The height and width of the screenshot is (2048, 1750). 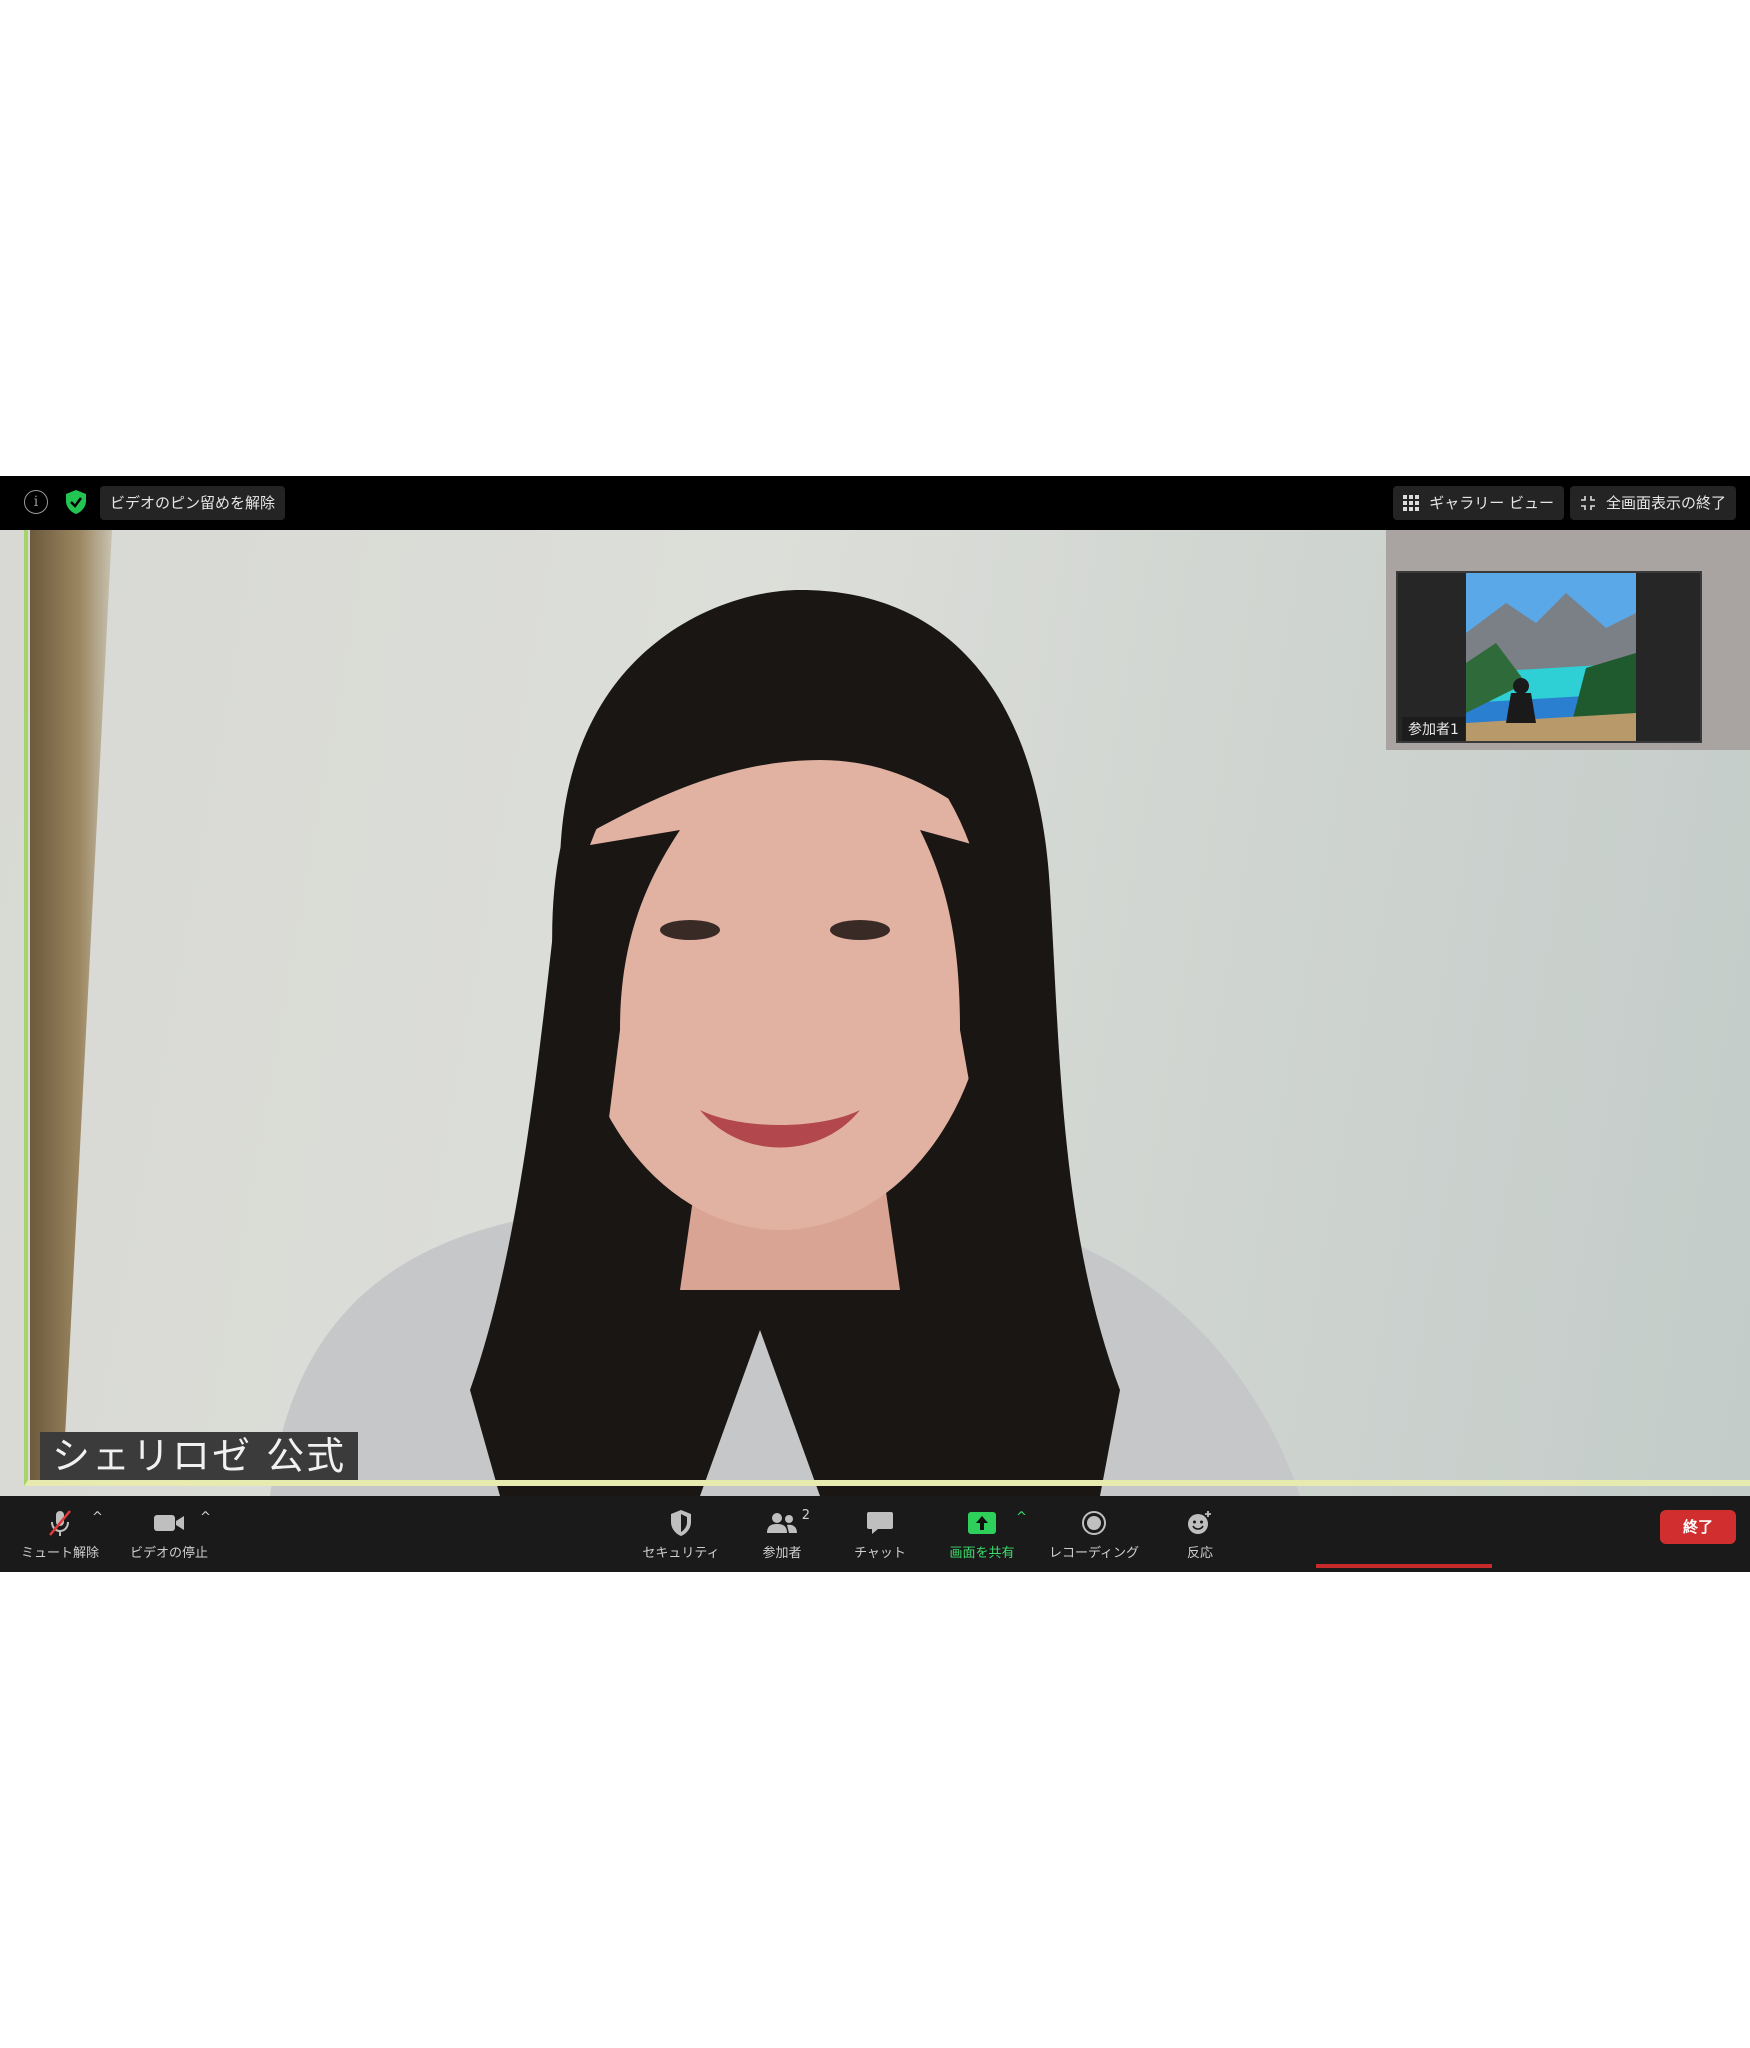 What do you see at coordinates (1698, 1527) in the screenshot?
I see `end-meeting-button: 終了` at bounding box center [1698, 1527].